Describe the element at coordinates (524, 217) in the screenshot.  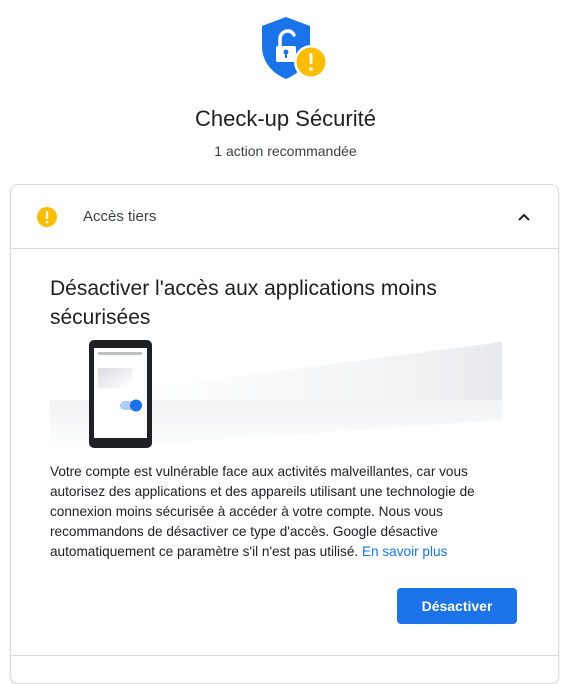
I see `chevron-up-icon` at that location.